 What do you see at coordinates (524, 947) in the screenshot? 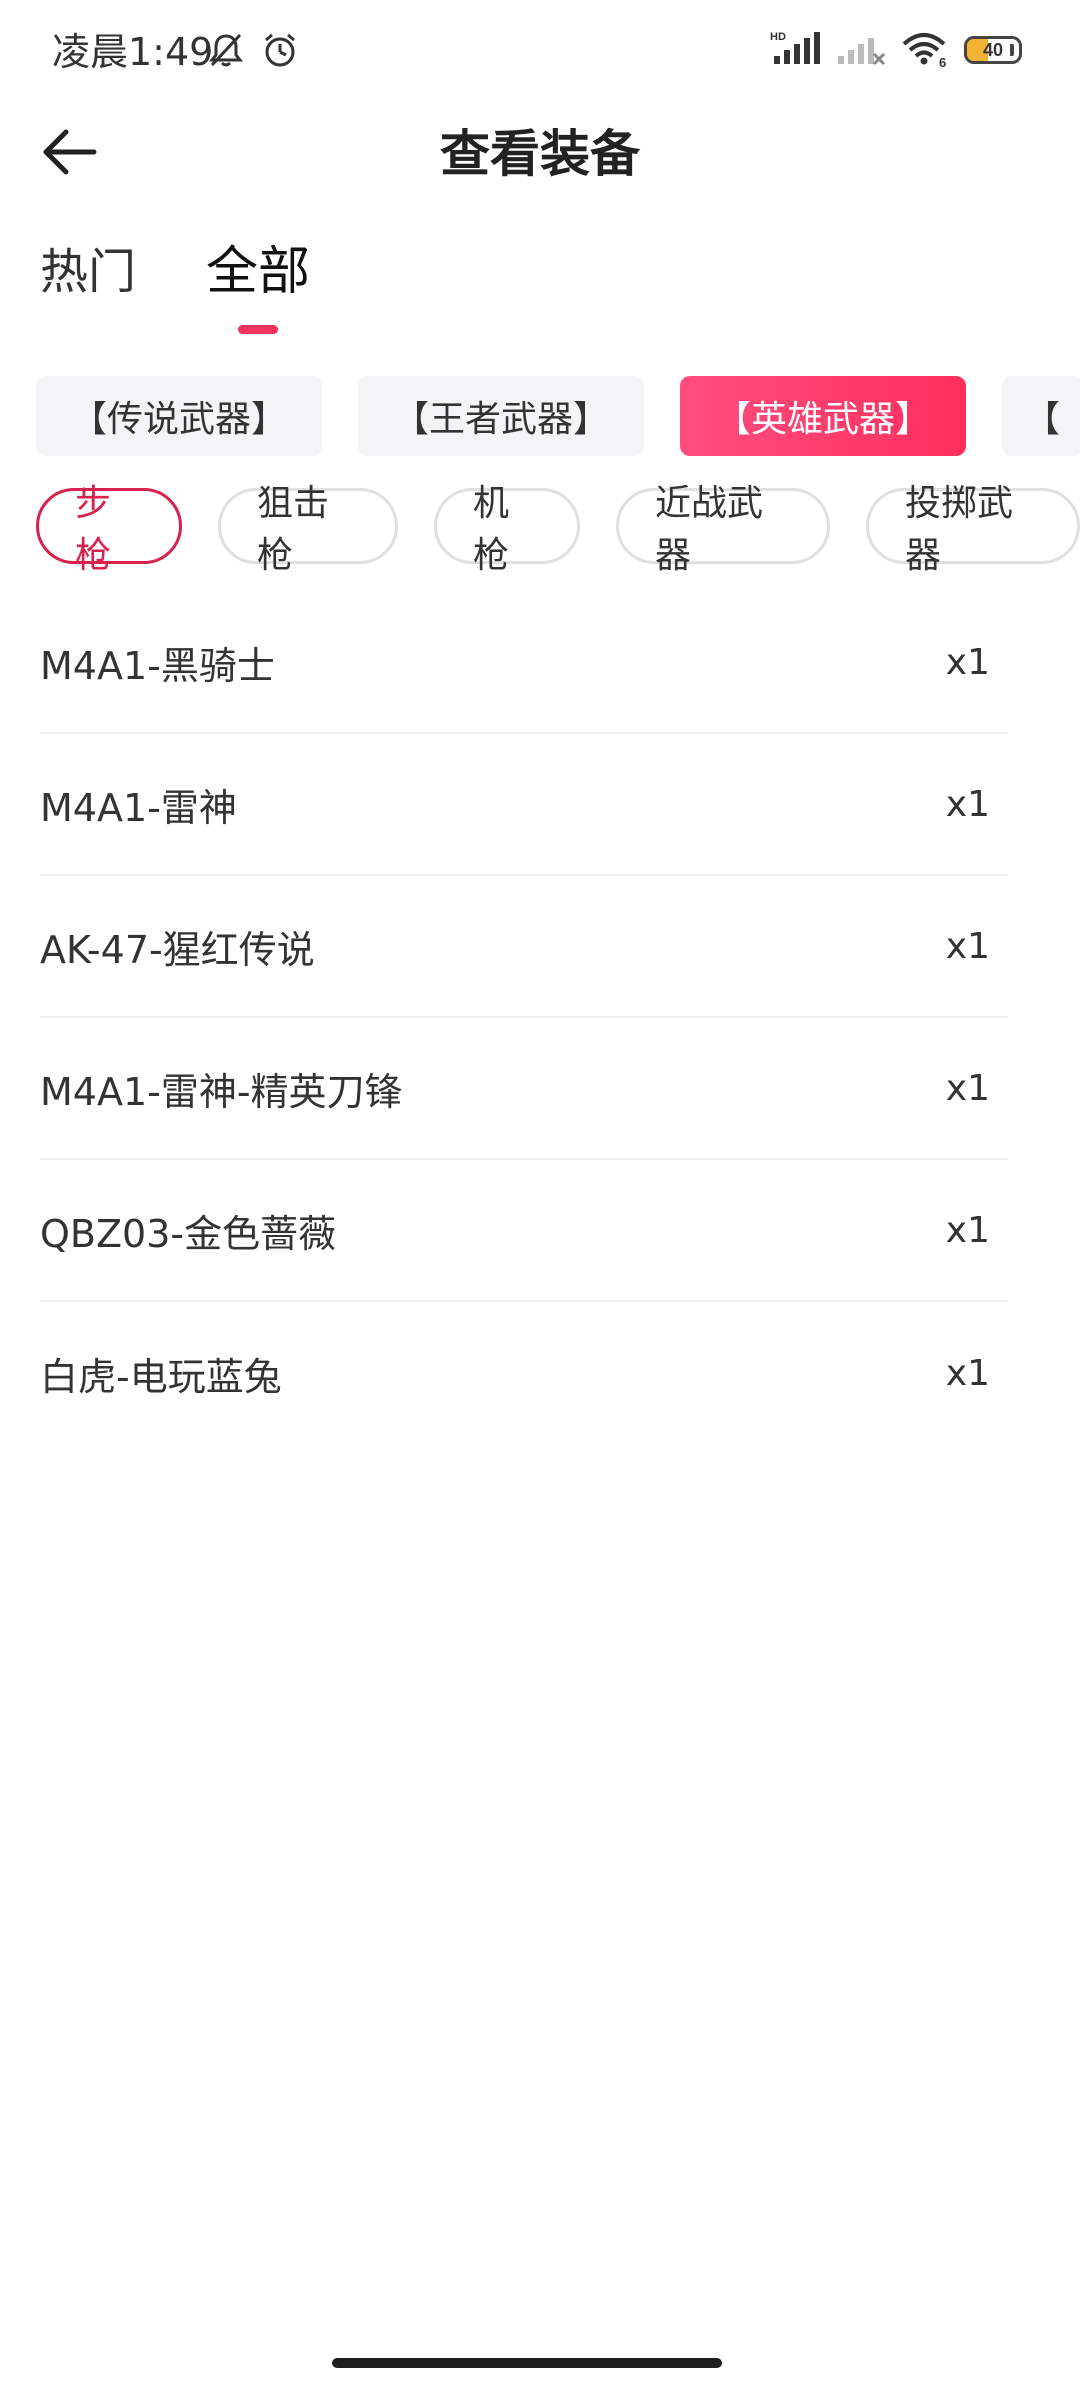
I see `list-item: AK-47-猩红传说 x1` at bounding box center [524, 947].